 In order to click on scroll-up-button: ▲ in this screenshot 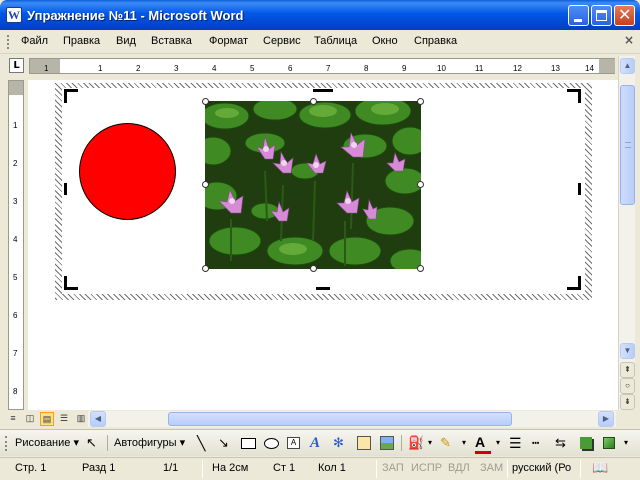, I will do `click(627, 66)`.